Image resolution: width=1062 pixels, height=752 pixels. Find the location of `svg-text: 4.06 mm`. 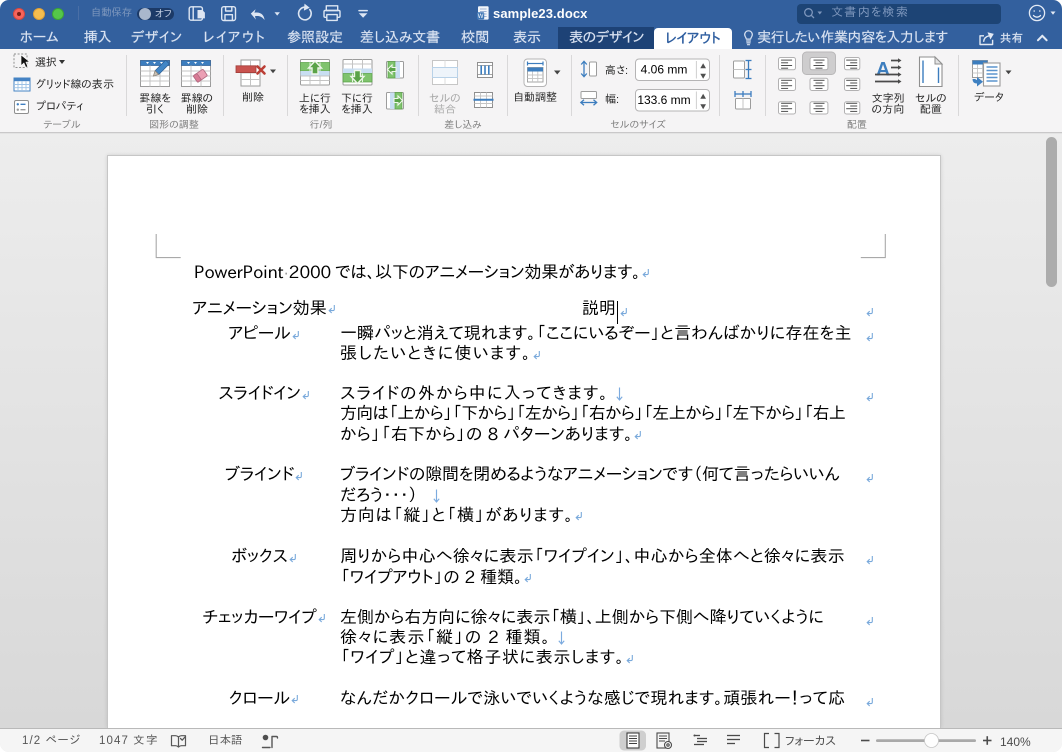

svg-text: 4.06 mm is located at coordinates (664, 70).